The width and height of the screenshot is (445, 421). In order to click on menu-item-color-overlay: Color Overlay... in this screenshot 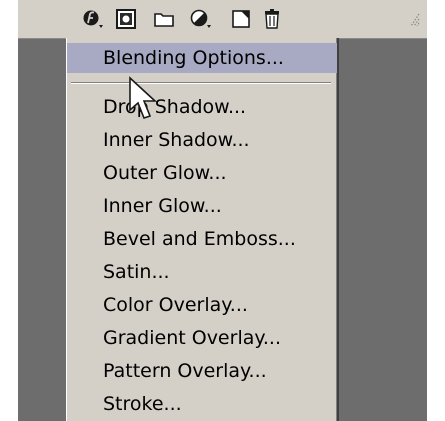, I will do `click(202, 305)`.